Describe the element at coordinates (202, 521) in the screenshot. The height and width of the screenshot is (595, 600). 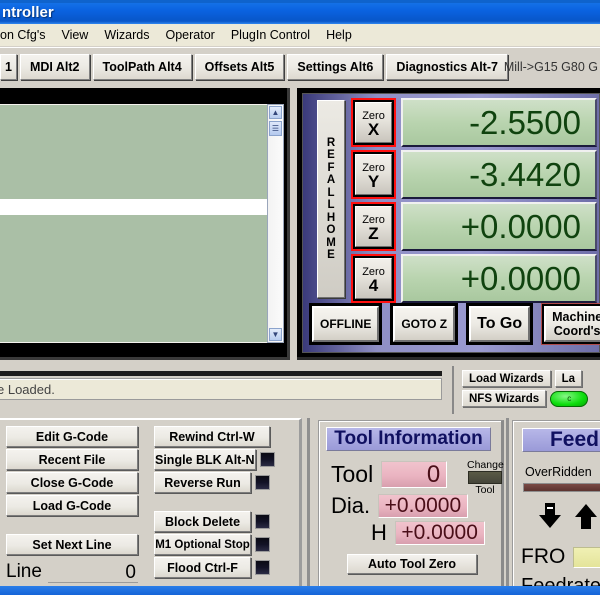
I see `block-delete-button: Block Delete` at that location.